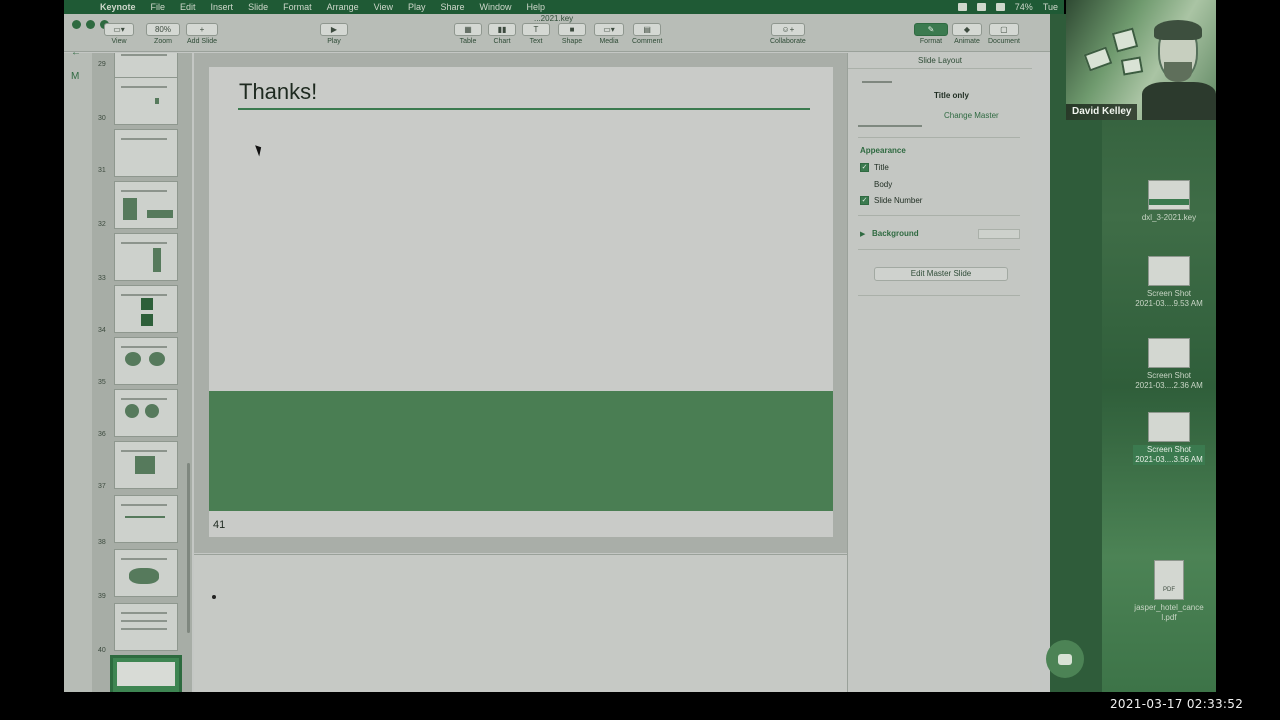  Describe the element at coordinates (102, 542) in the screenshot. I see `slide-number: 38` at that location.